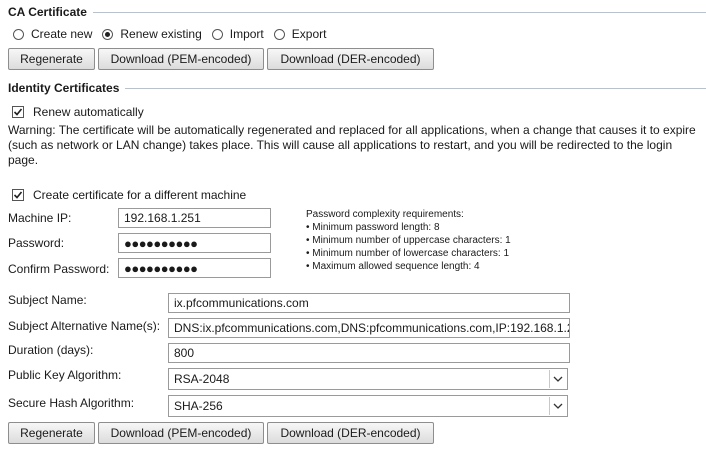 Image resolution: width=706 pixels, height=468 pixels. What do you see at coordinates (181, 433) in the screenshot?
I see `identity-download-pem-button: Download (PEM-encoded)` at bounding box center [181, 433].